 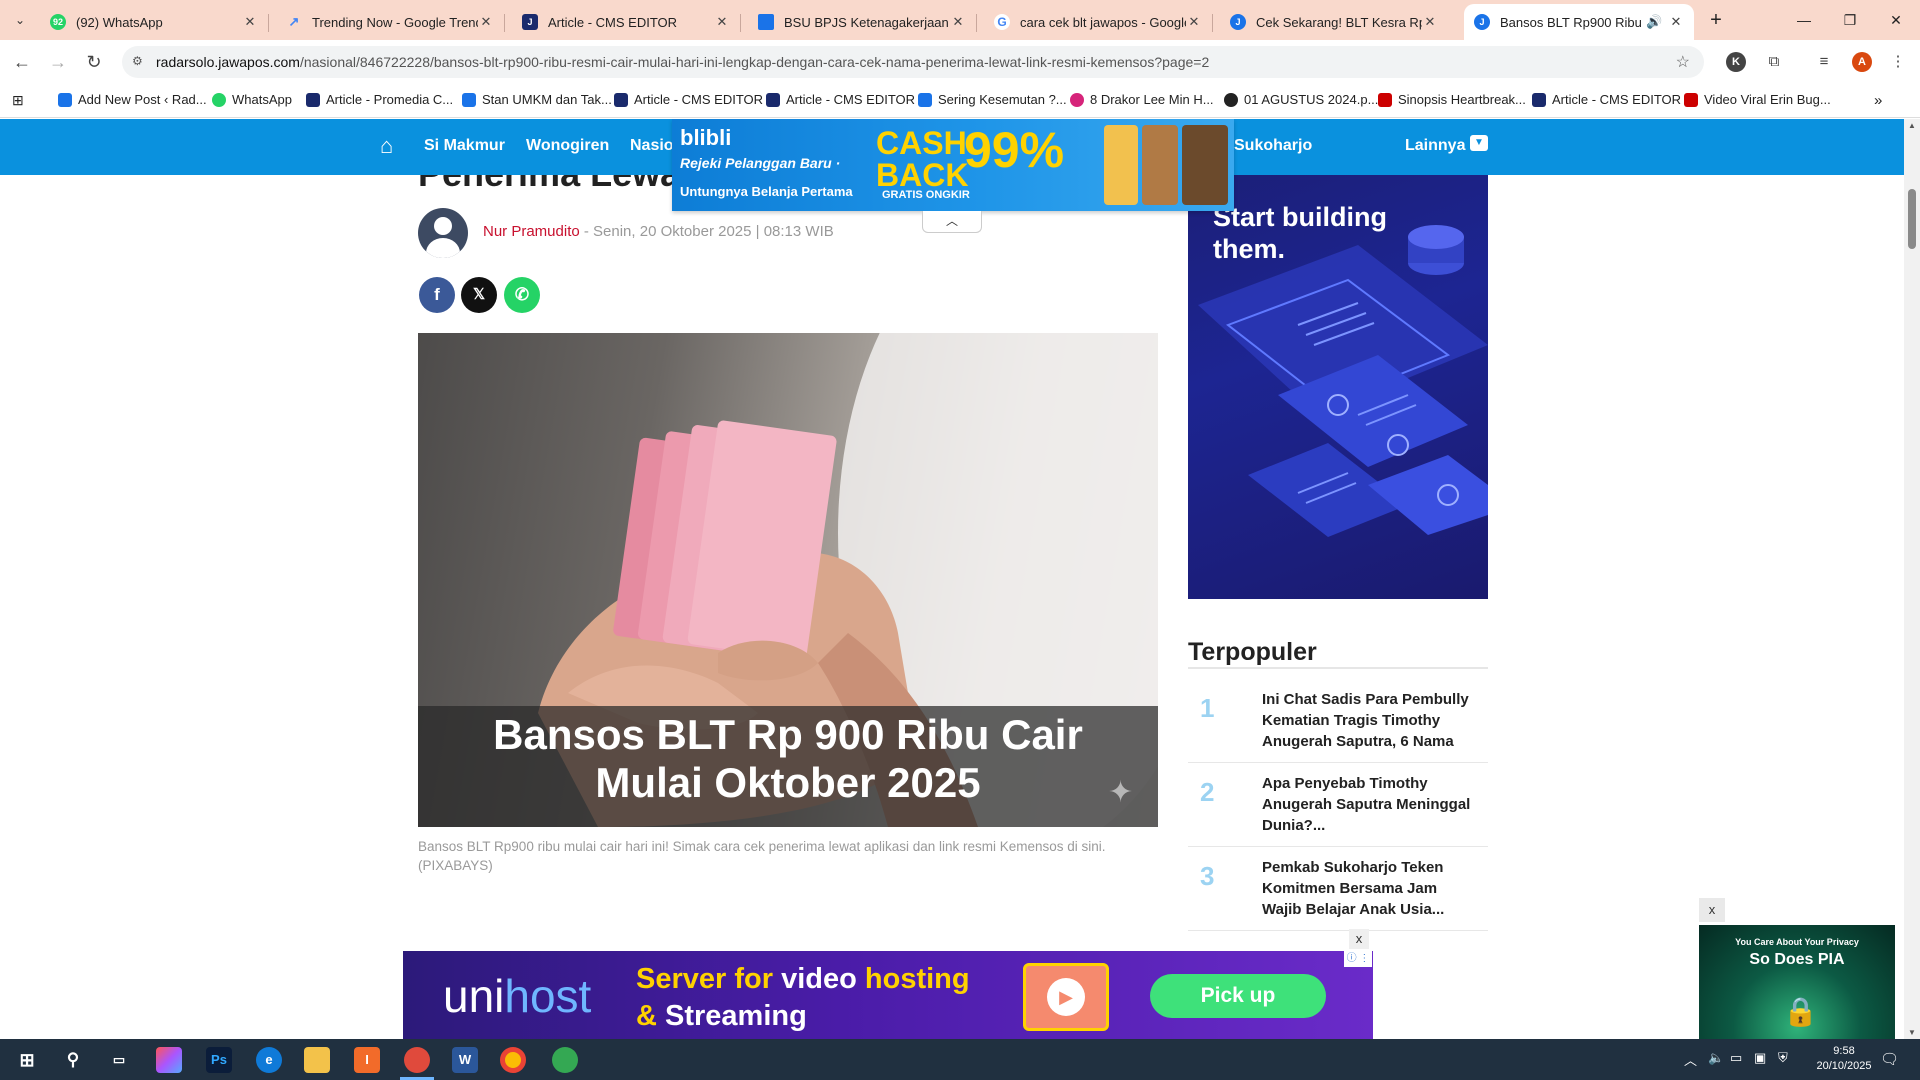 I want to click on copilot-icon, so click(x=169, y=1060).